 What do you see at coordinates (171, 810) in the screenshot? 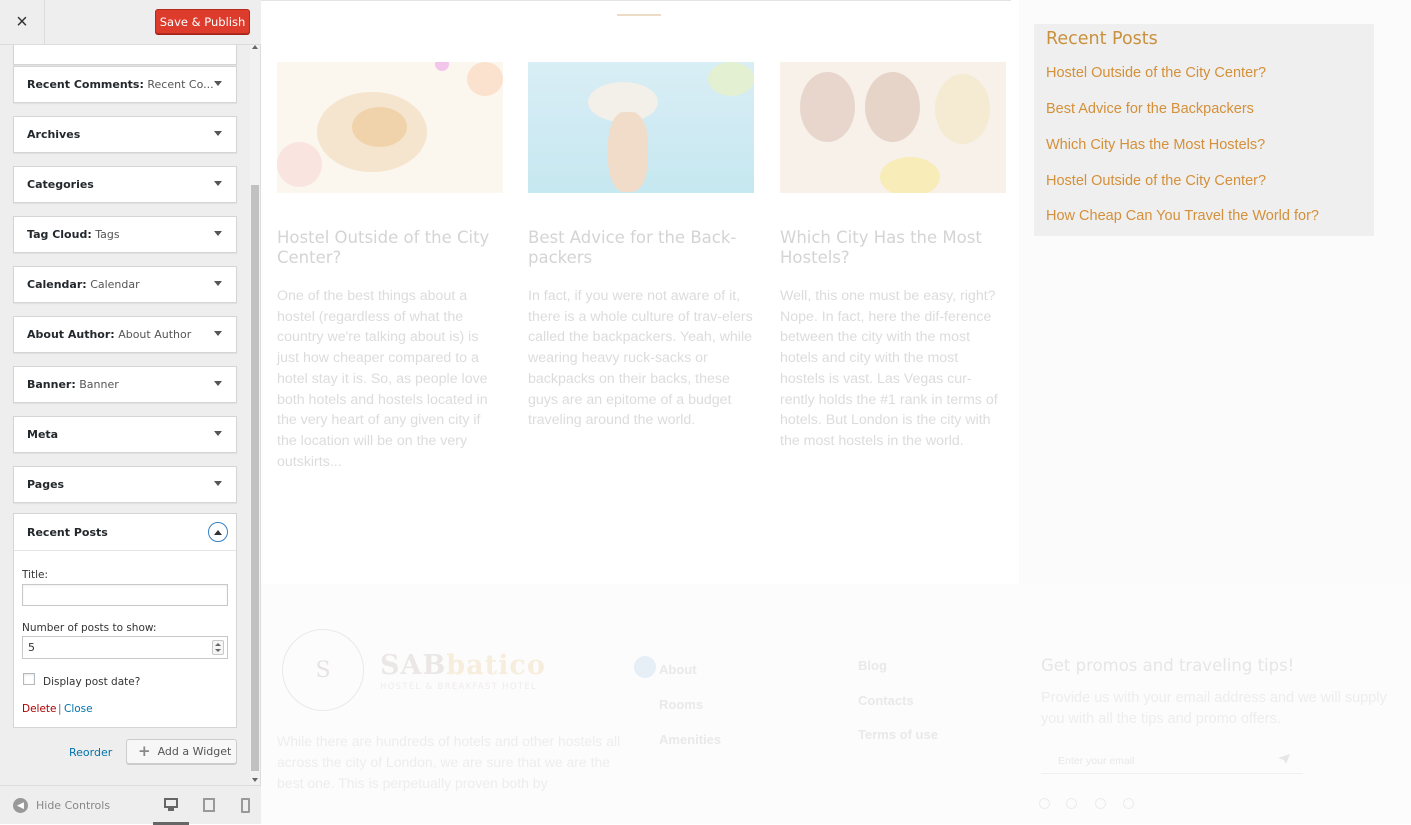
I see `desktop-preview-icon` at bounding box center [171, 810].